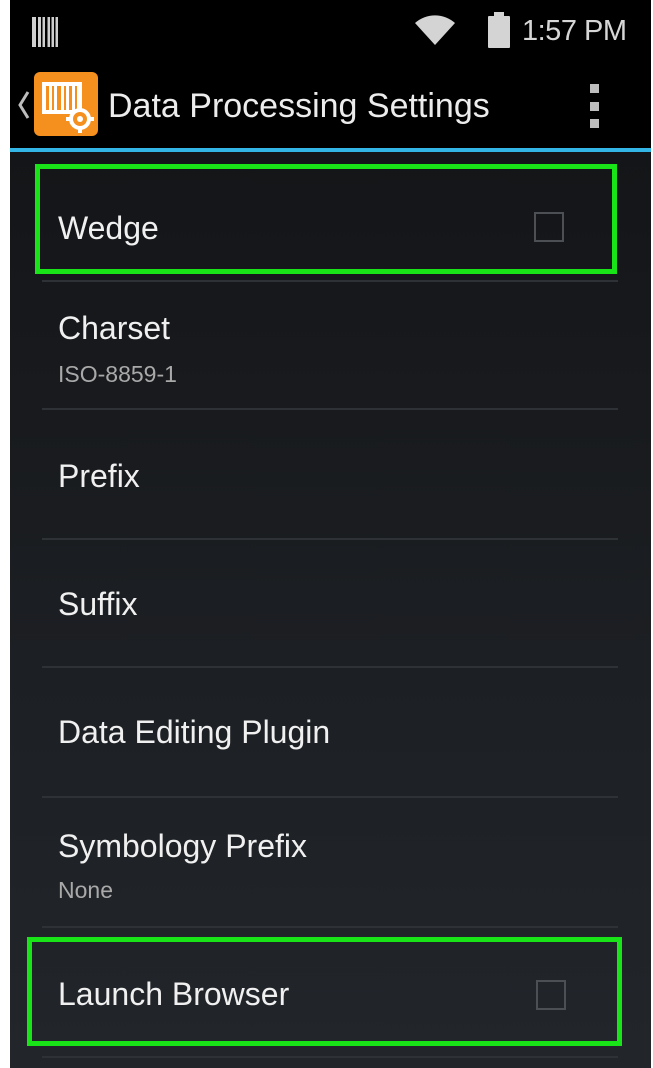  Describe the element at coordinates (551, 995) in the screenshot. I see `launch-browser-checkbox` at that location.